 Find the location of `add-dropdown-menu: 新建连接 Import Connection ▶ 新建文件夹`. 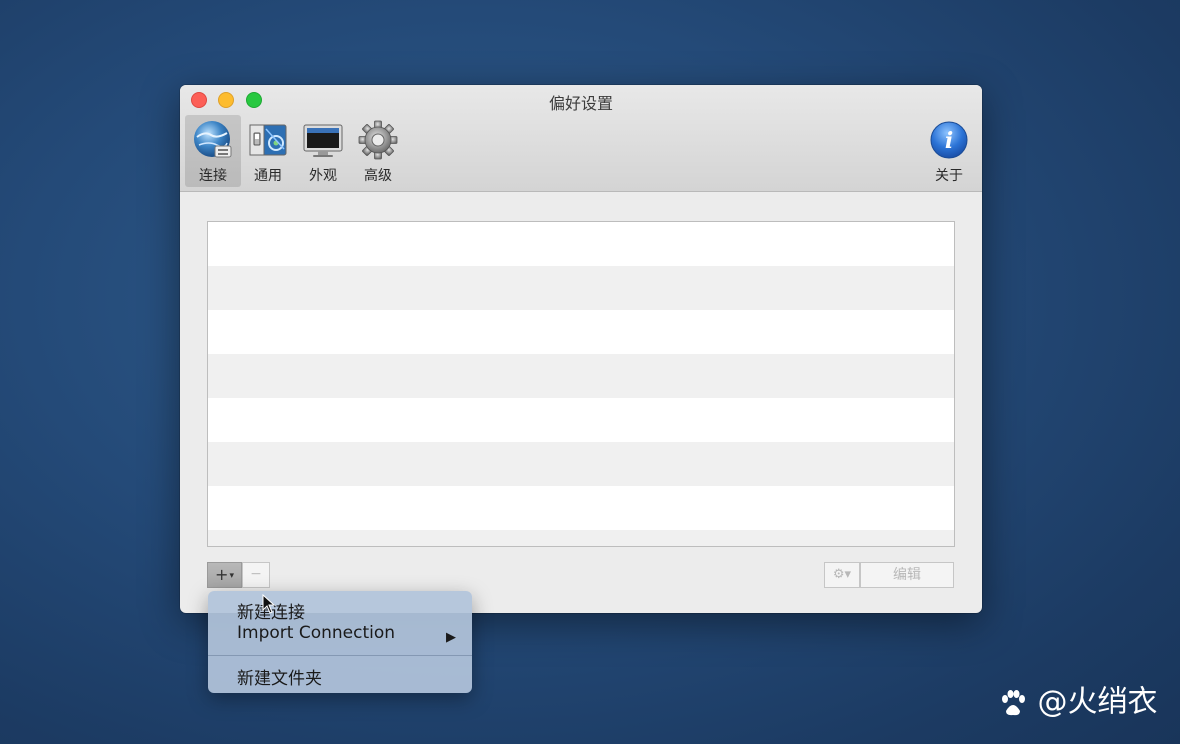

add-dropdown-menu: 新建连接 Import Connection ▶ 新建文件夹 is located at coordinates (340, 642).